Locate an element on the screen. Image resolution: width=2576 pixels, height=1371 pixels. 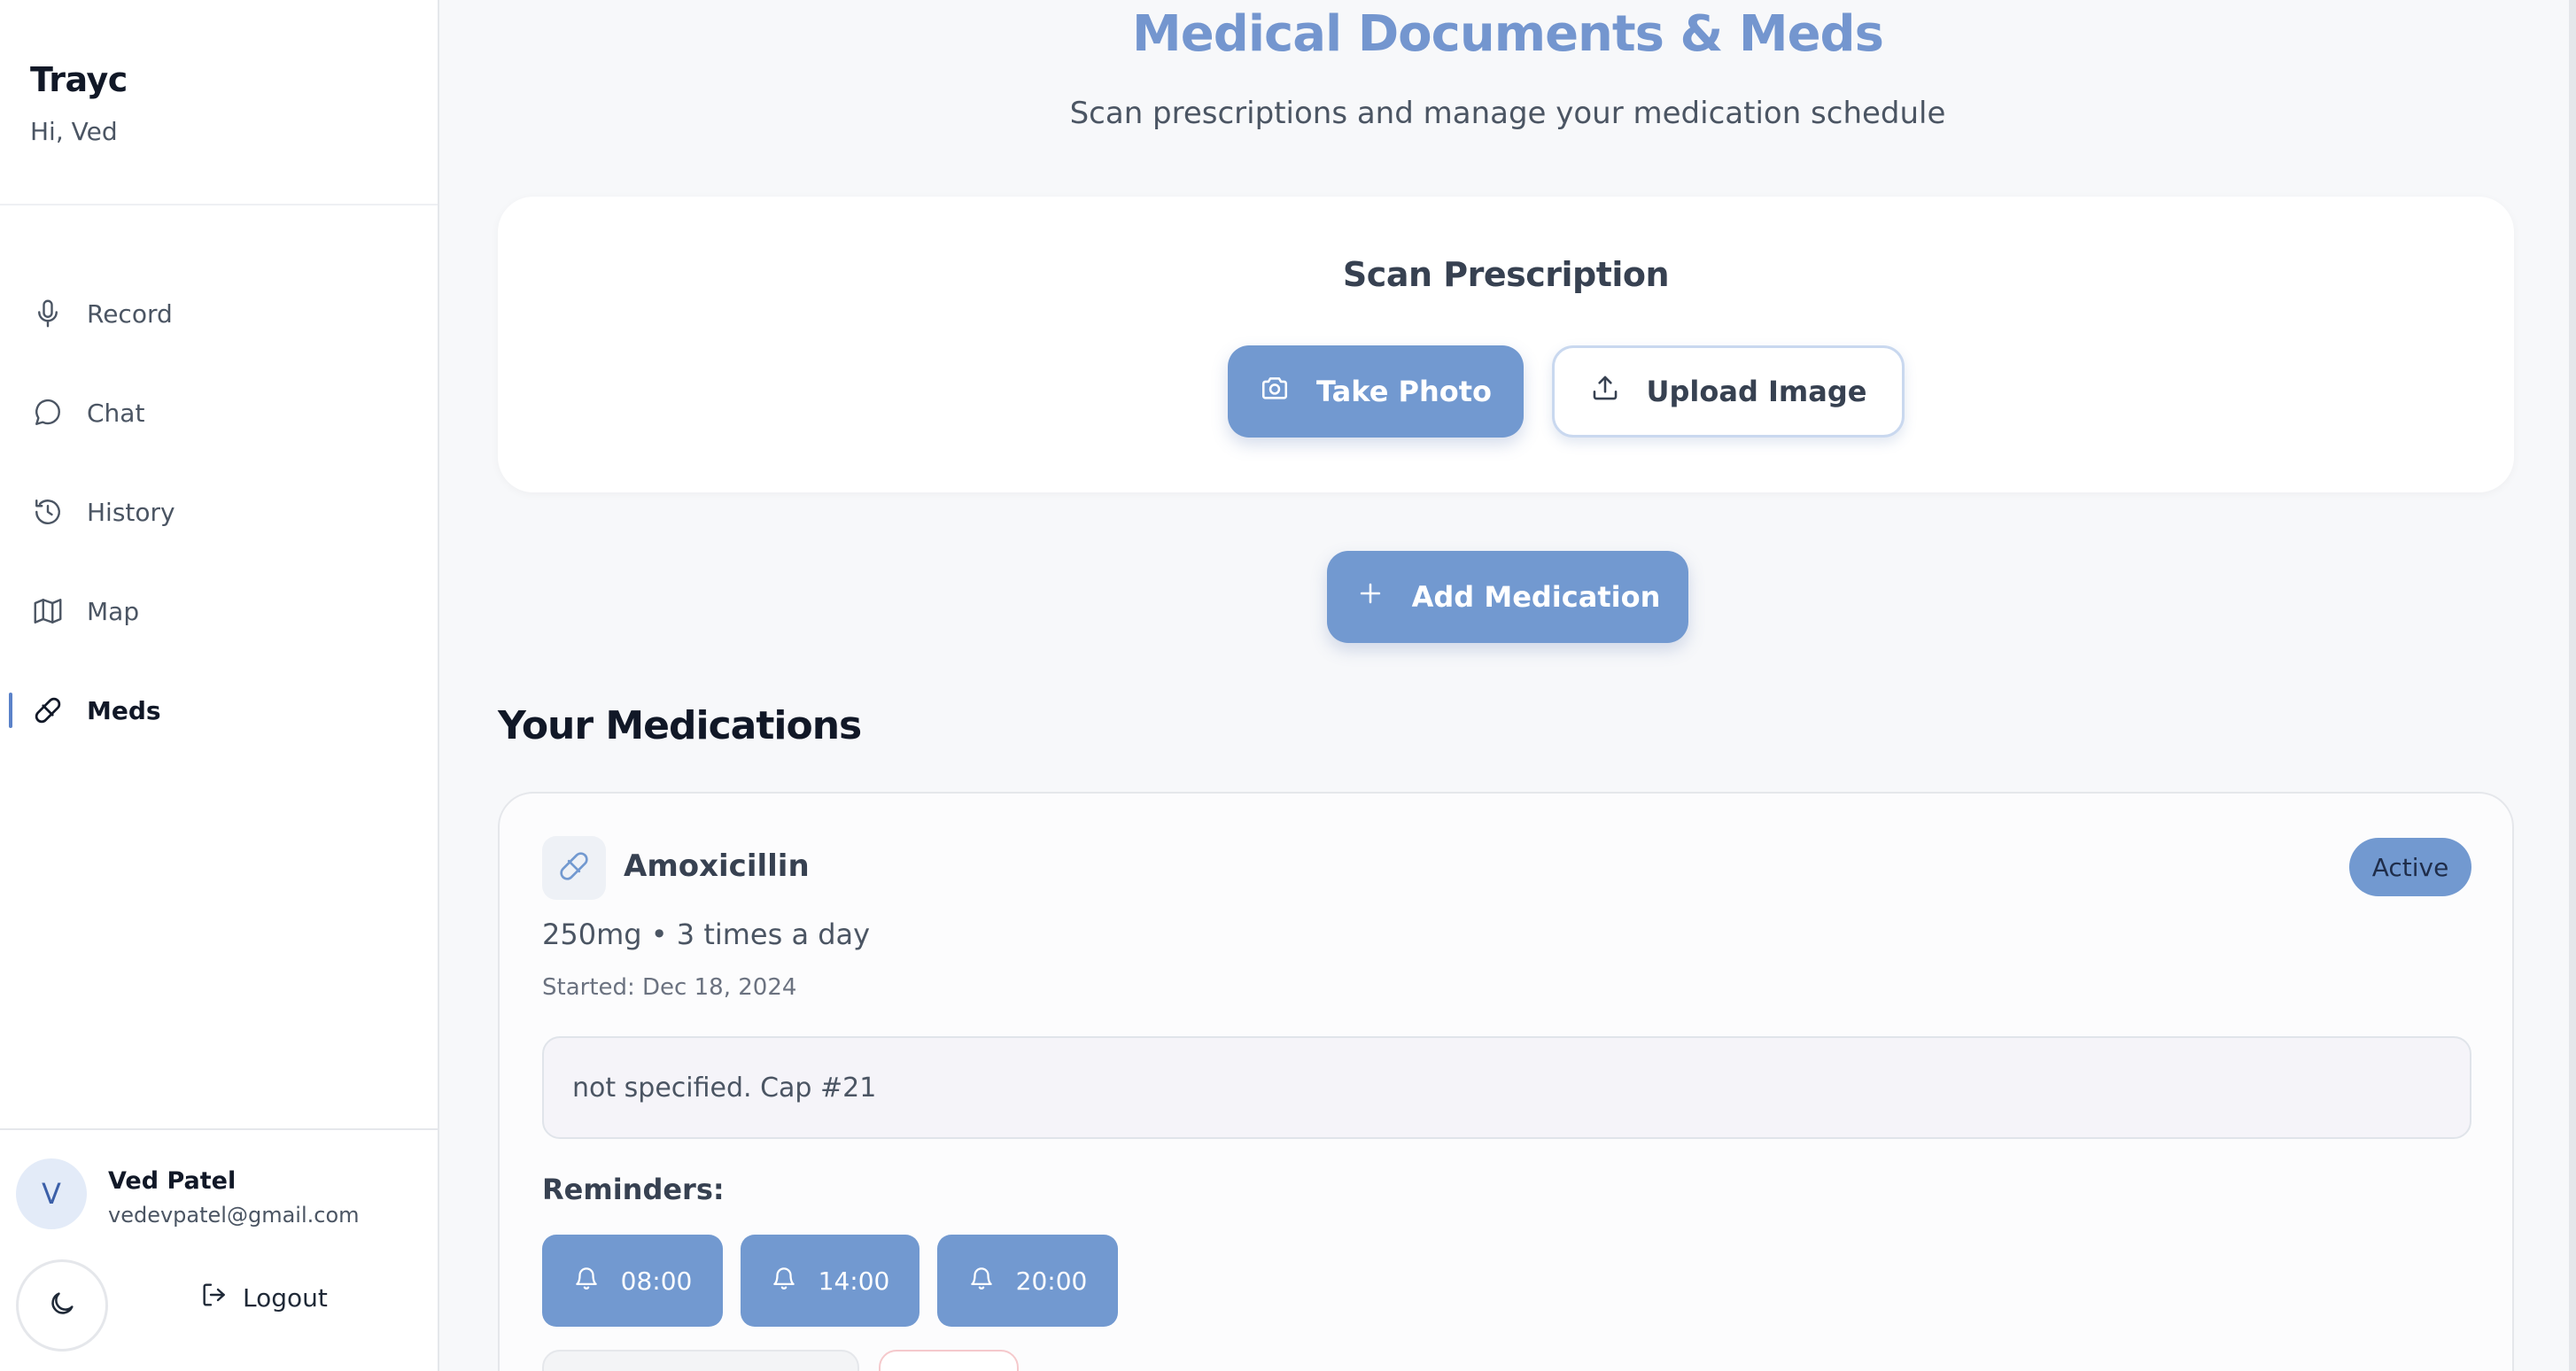
reminder-chip: 14:00 is located at coordinates (830, 1281).